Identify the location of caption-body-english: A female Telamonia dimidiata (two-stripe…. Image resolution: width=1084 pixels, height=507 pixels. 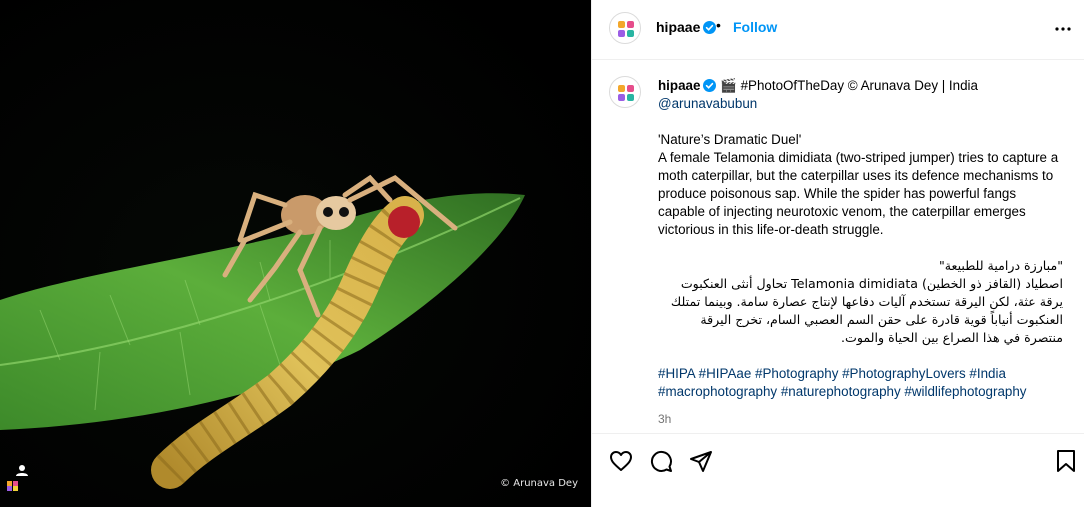
(858, 193).